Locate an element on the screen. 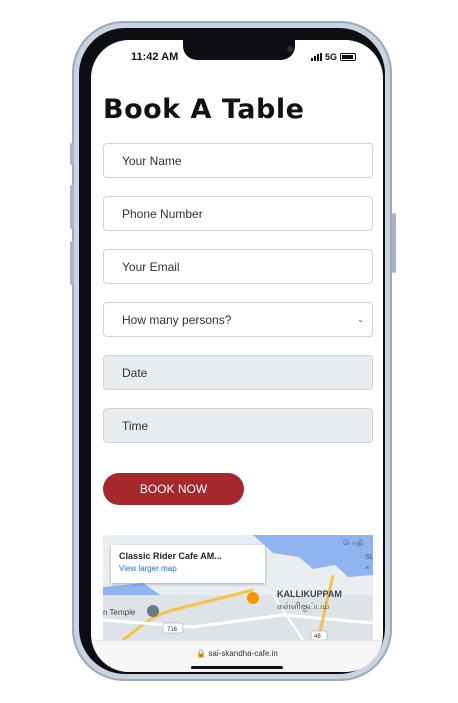  battery-icon is located at coordinates (348, 57).